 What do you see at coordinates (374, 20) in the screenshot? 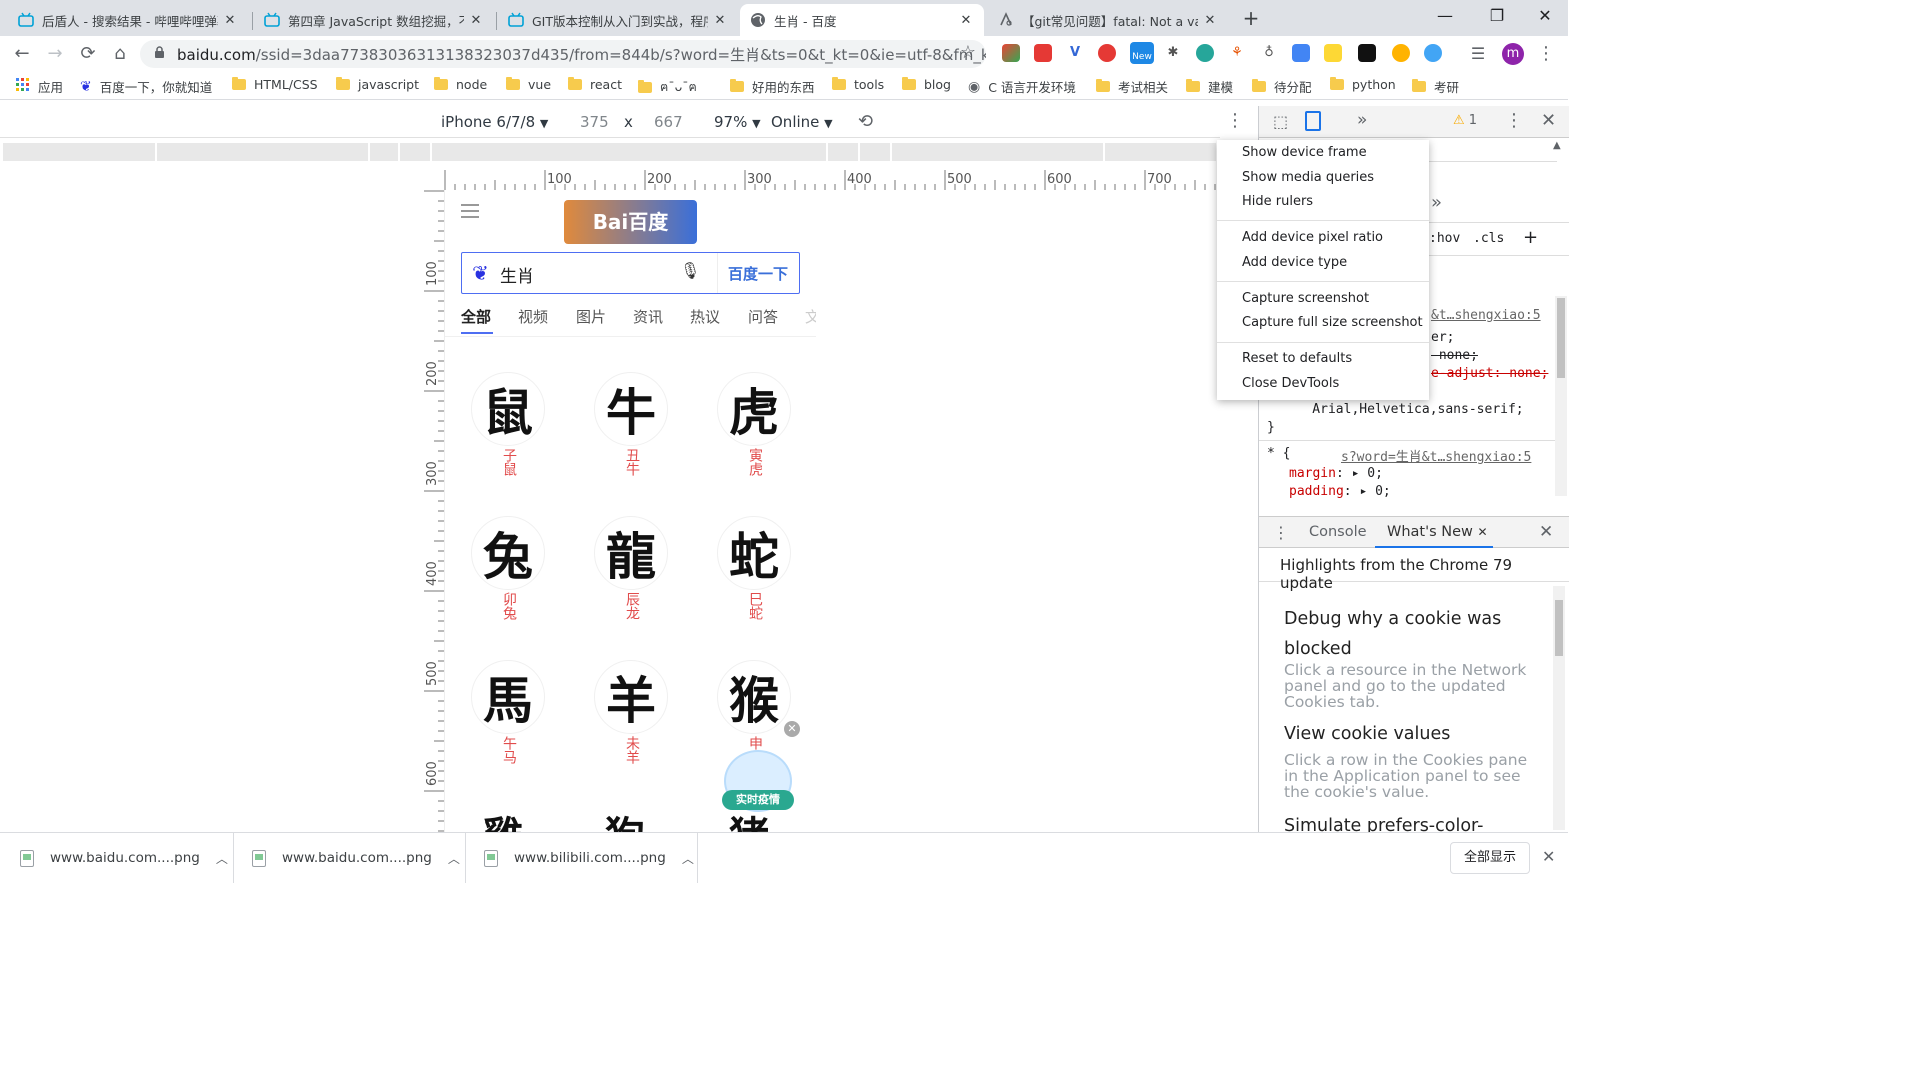
I see `tab-2: 第四章 JavaScript 数组挖掘，不一样的 ✕` at bounding box center [374, 20].